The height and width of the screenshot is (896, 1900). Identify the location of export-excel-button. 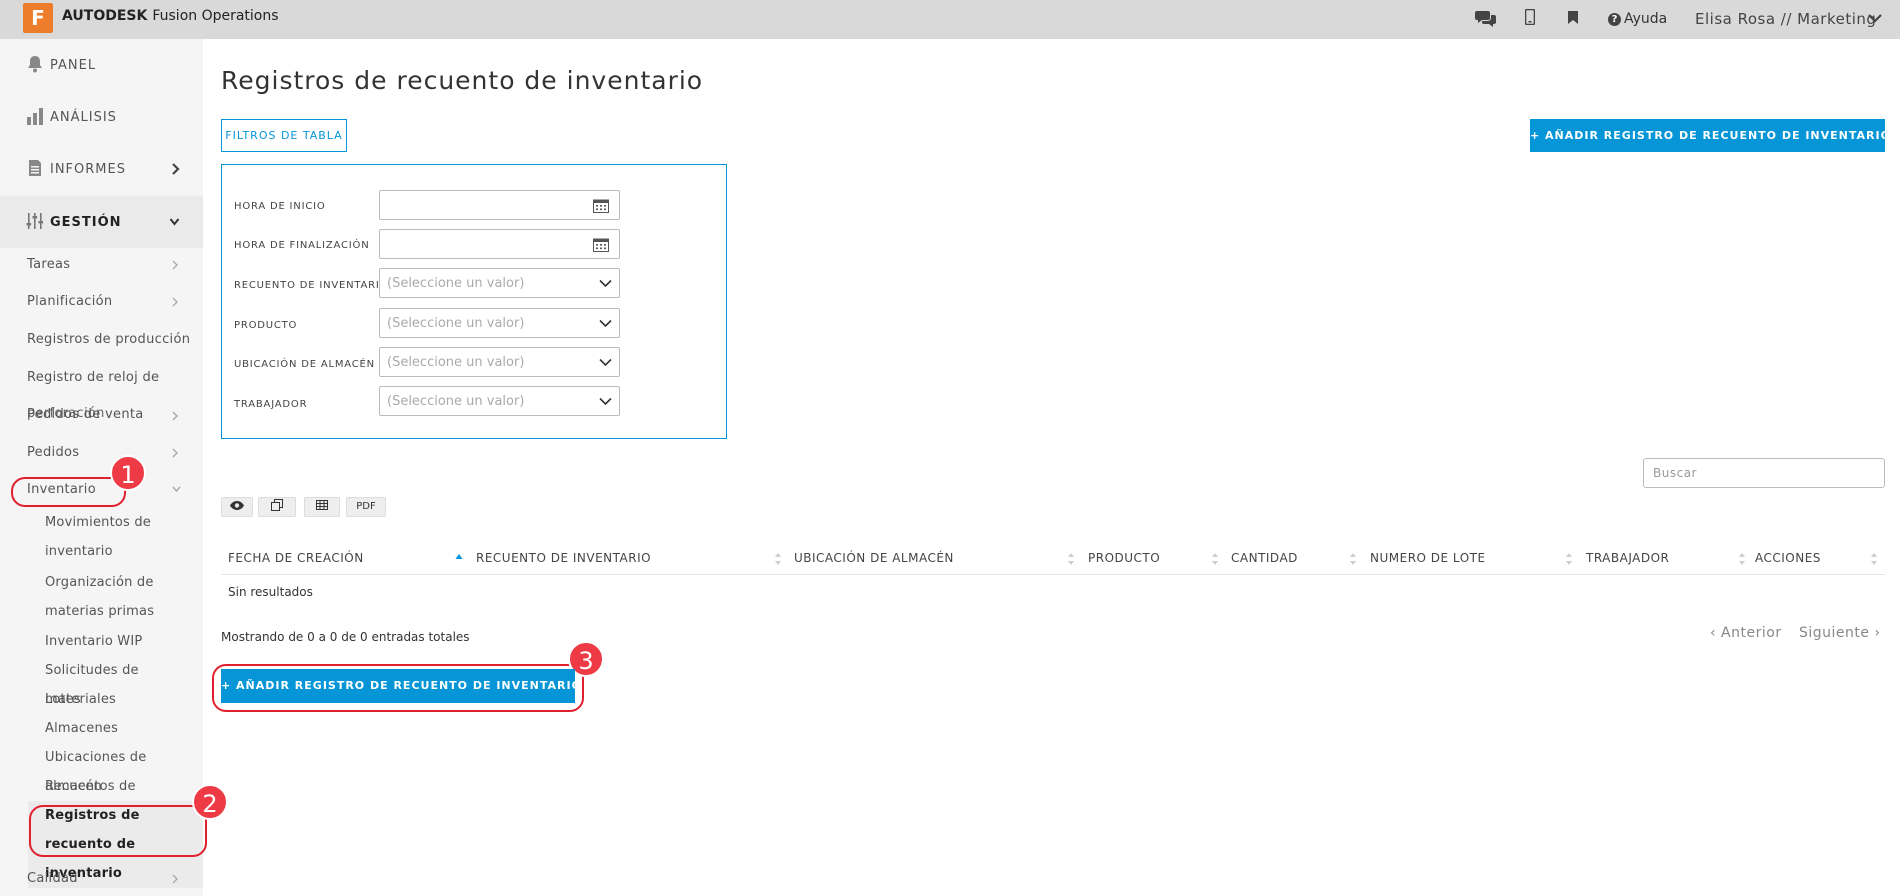
(322, 507).